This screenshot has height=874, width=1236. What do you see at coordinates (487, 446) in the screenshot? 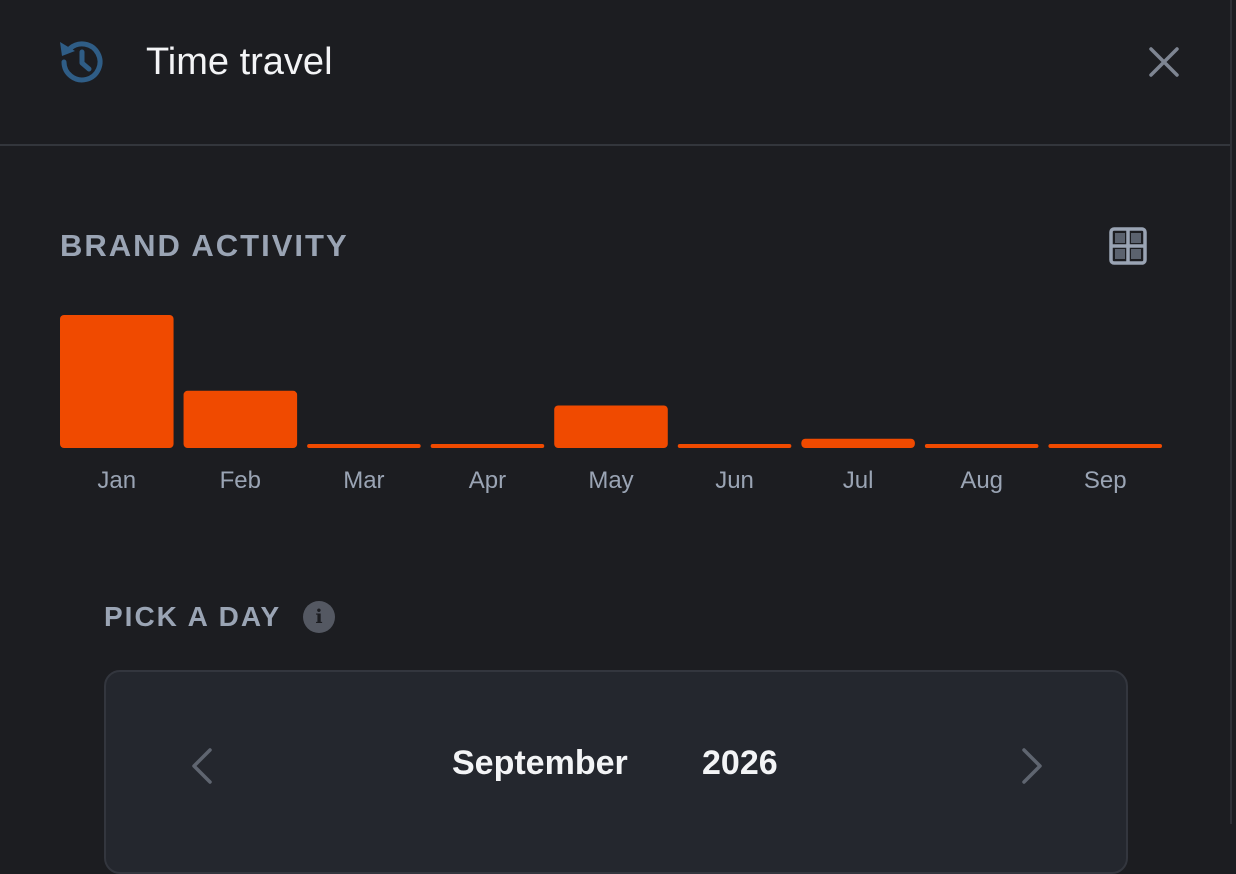
I see `bar-apr` at bounding box center [487, 446].